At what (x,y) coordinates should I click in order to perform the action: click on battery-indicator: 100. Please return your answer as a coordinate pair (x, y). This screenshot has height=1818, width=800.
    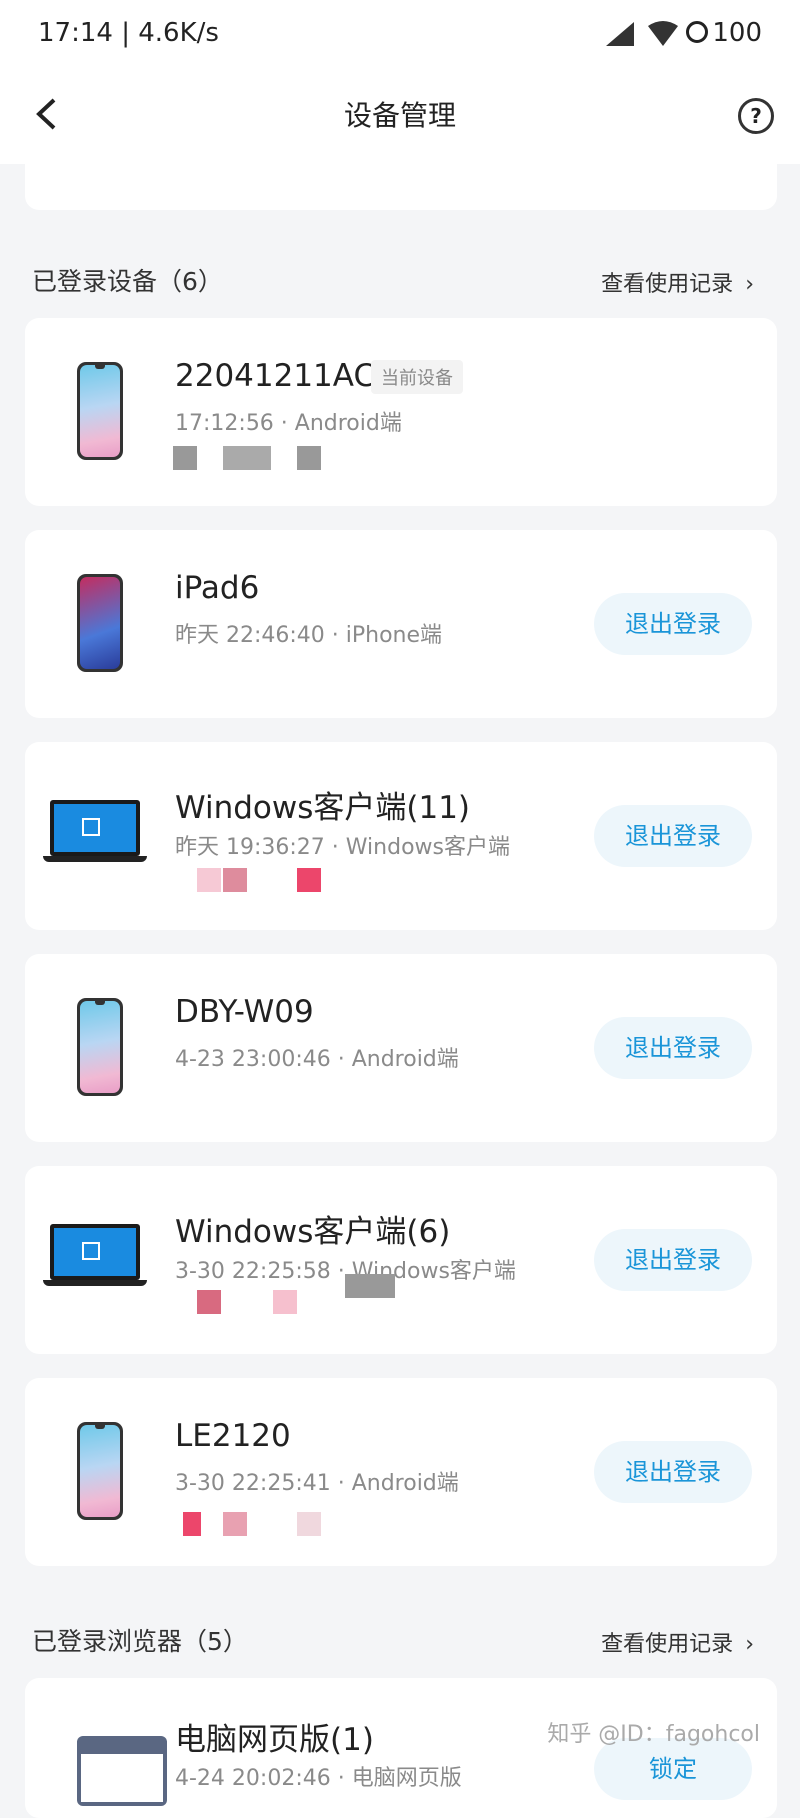
    Looking at the image, I should click on (724, 33).